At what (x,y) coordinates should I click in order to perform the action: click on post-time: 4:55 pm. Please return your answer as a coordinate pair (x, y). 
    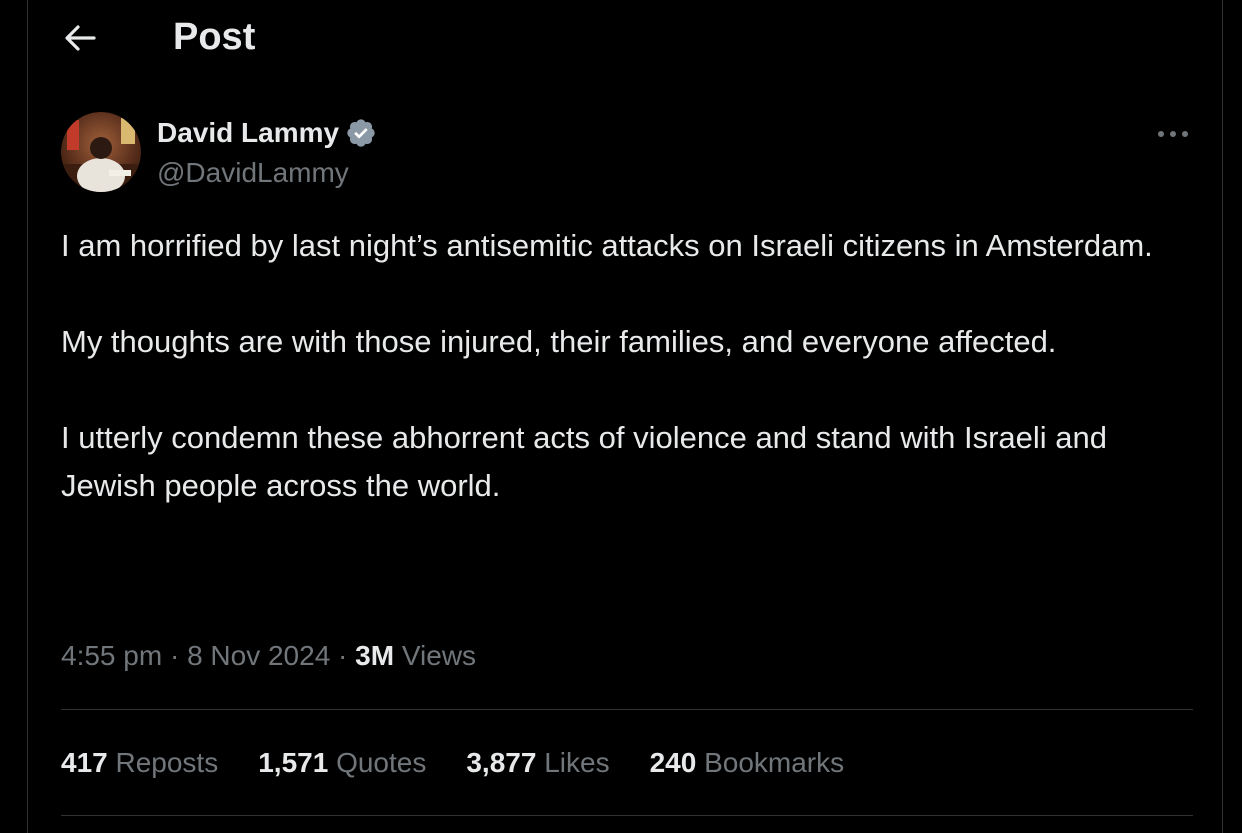
    Looking at the image, I should click on (111, 655).